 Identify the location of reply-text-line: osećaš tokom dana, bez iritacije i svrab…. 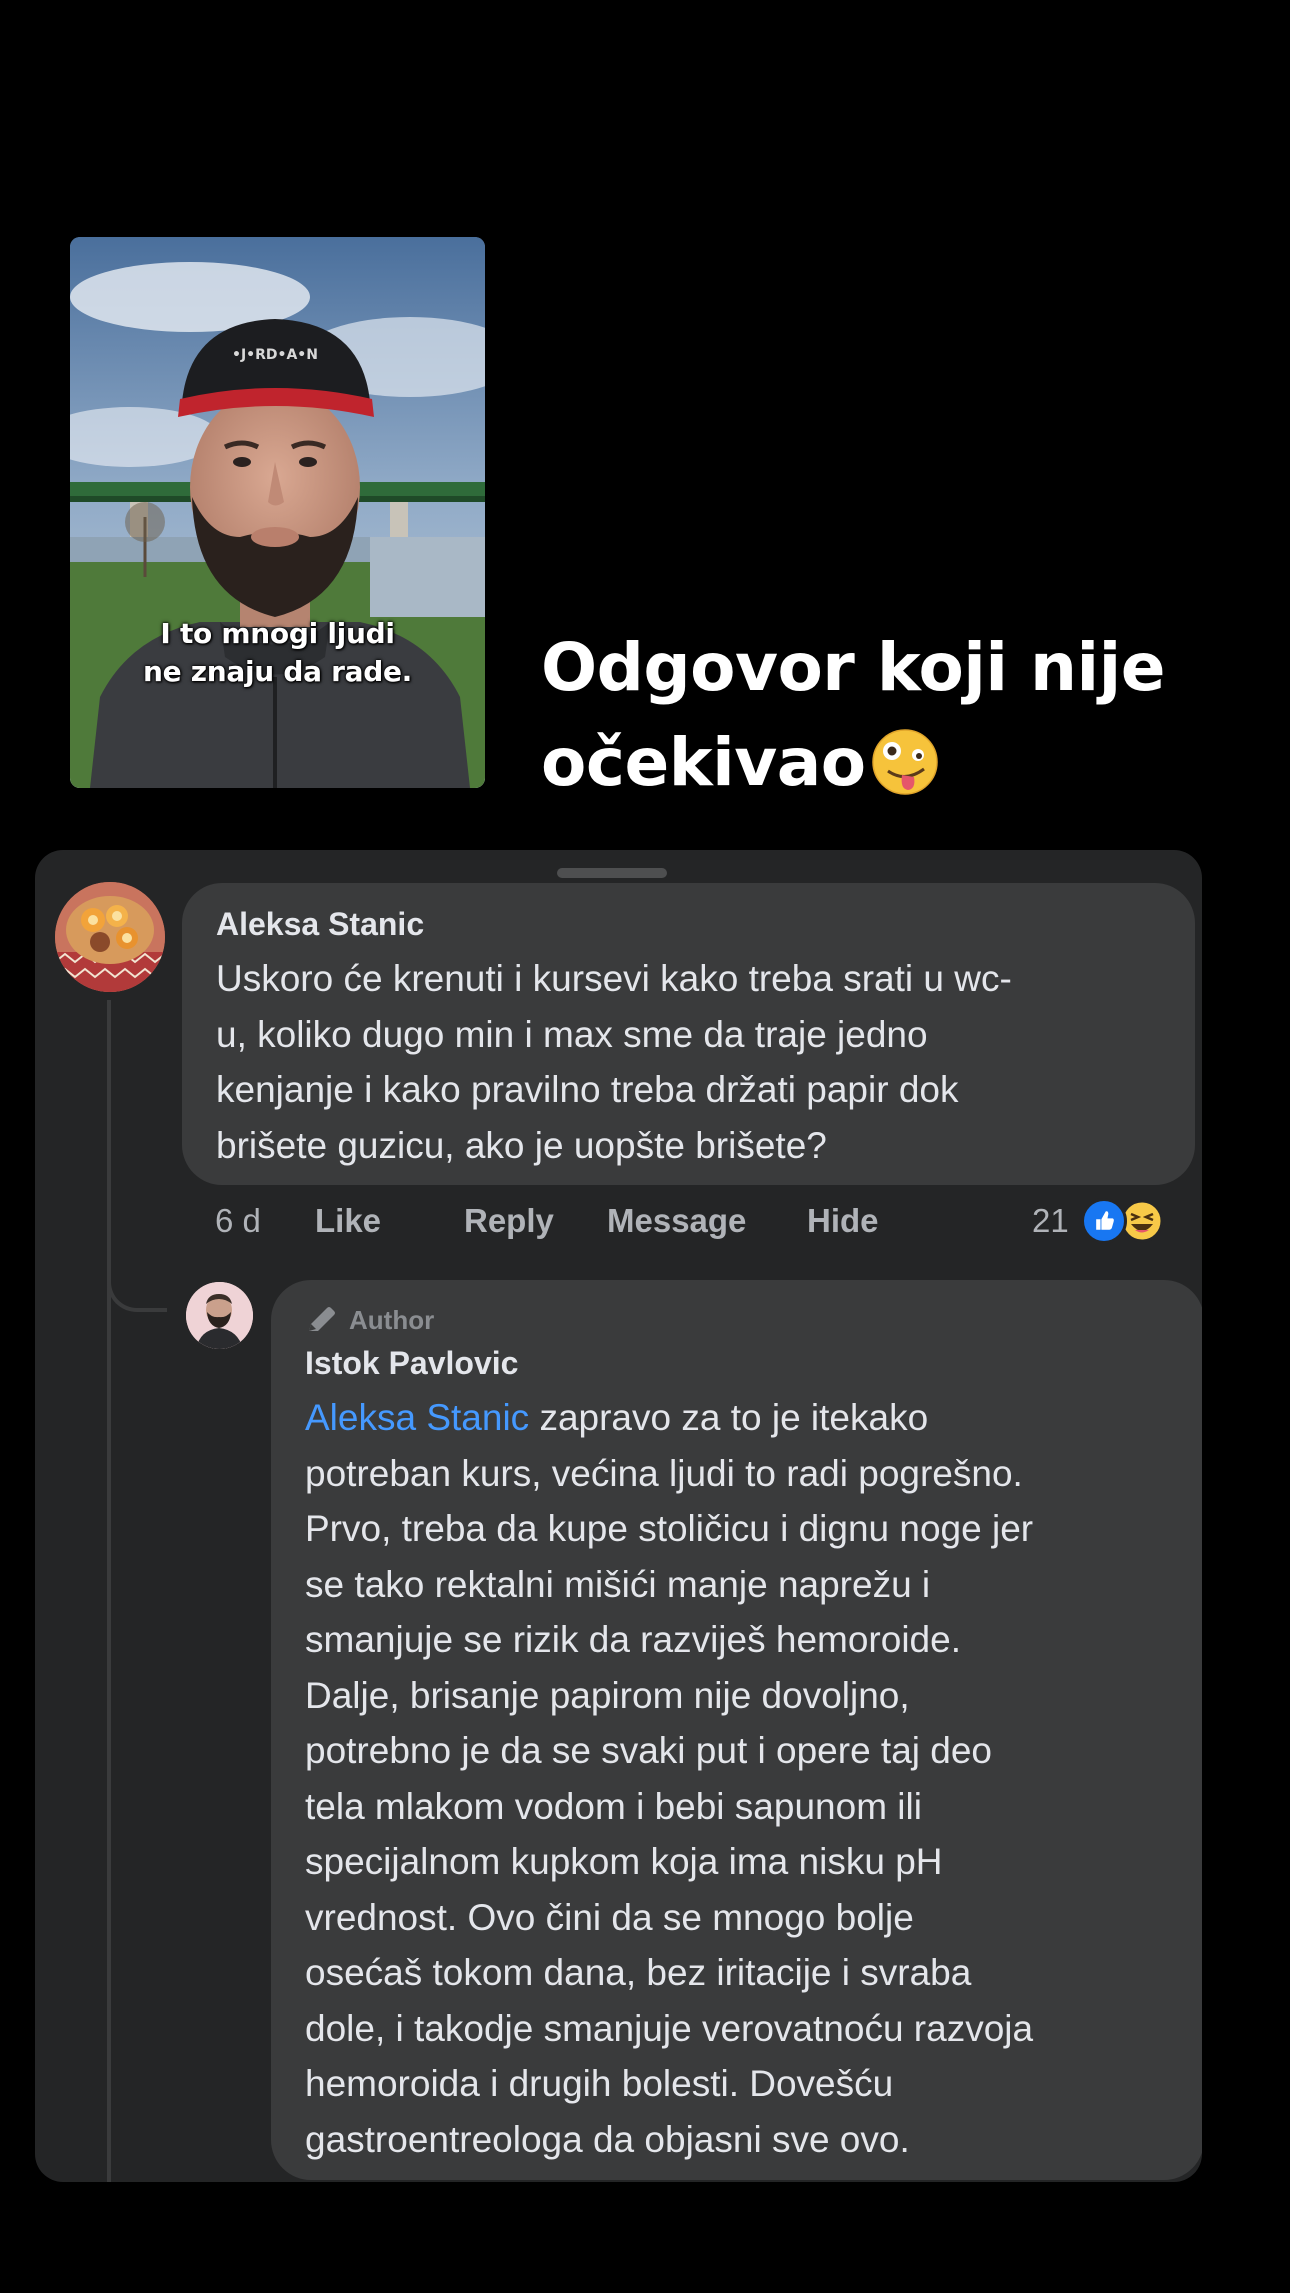
(638, 1972).